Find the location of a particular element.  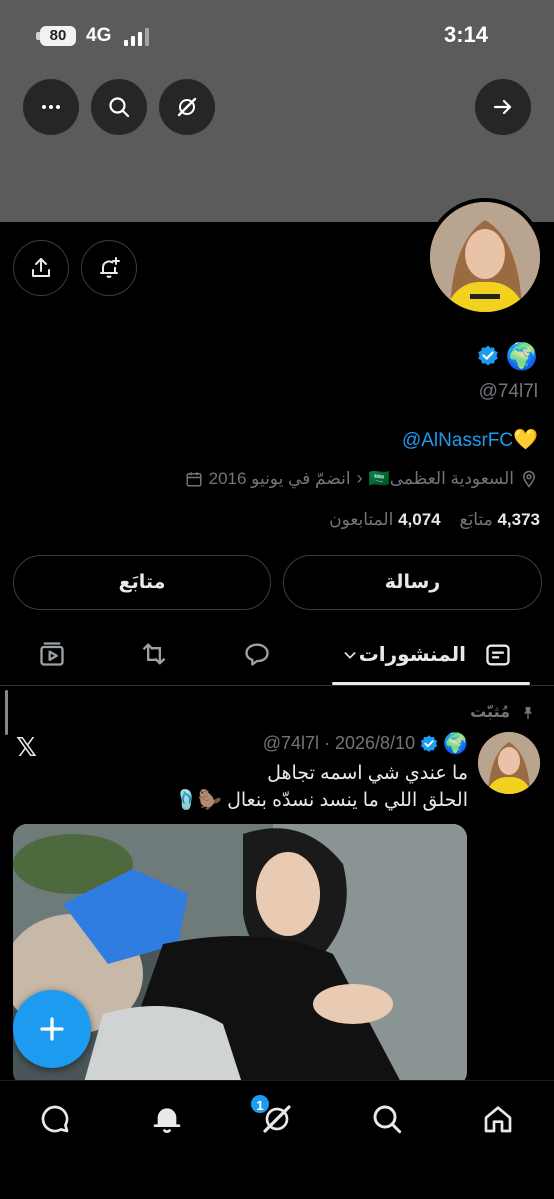

more-options-button is located at coordinates (51, 107).